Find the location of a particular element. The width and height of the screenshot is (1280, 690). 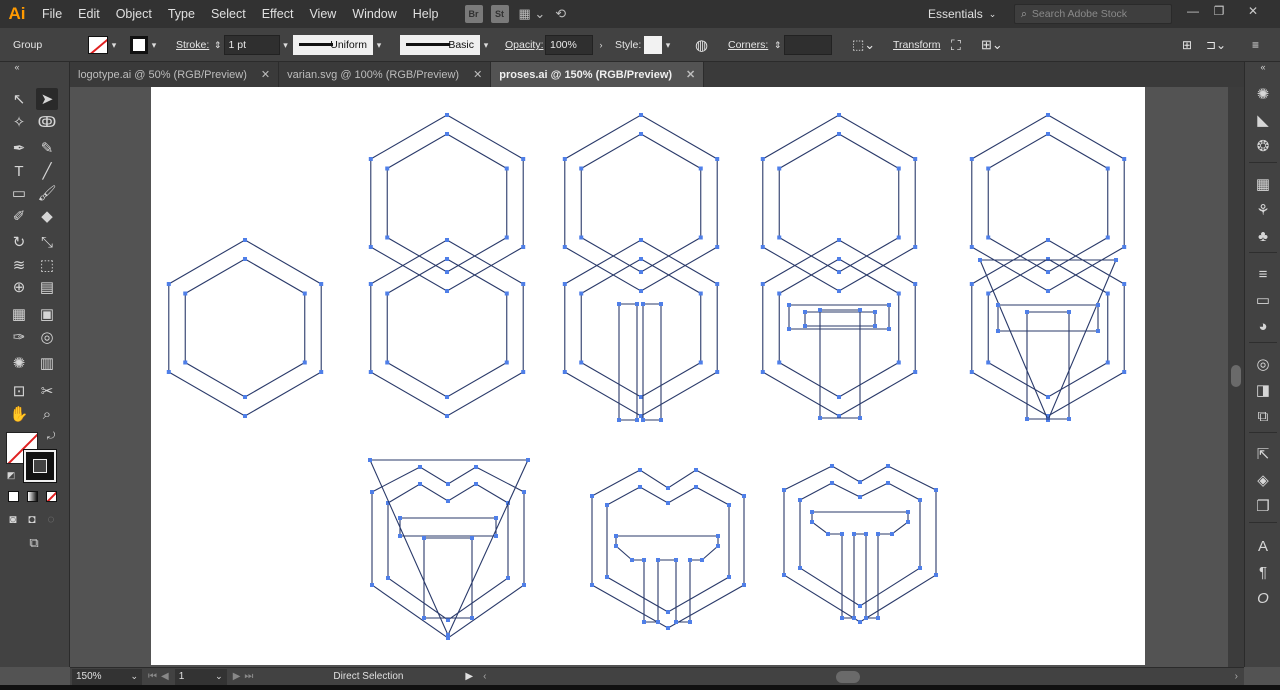

column-graph-tool-icon: ▥ is located at coordinates (47, 363).